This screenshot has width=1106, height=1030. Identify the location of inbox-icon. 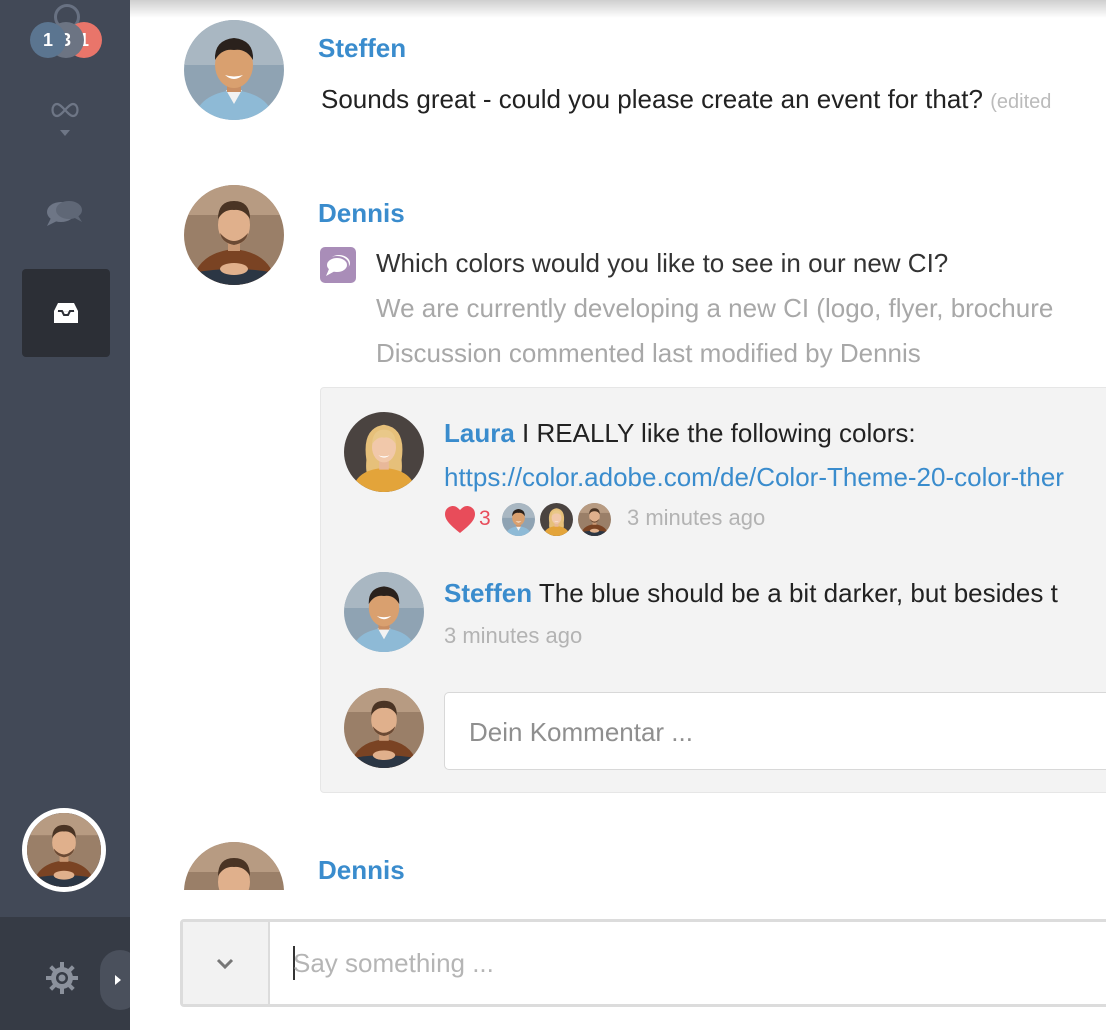
(66, 313).